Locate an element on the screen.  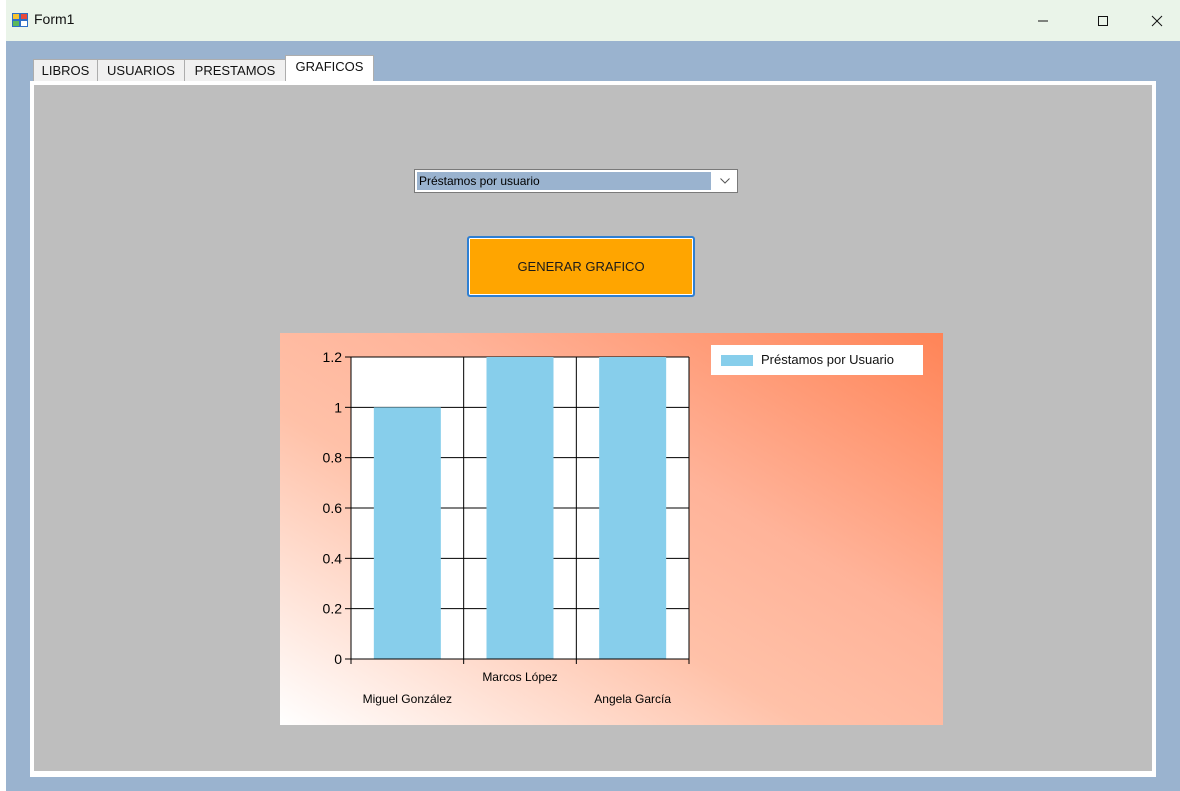
x-tick-label: Miguel González is located at coordinates (407, 699).